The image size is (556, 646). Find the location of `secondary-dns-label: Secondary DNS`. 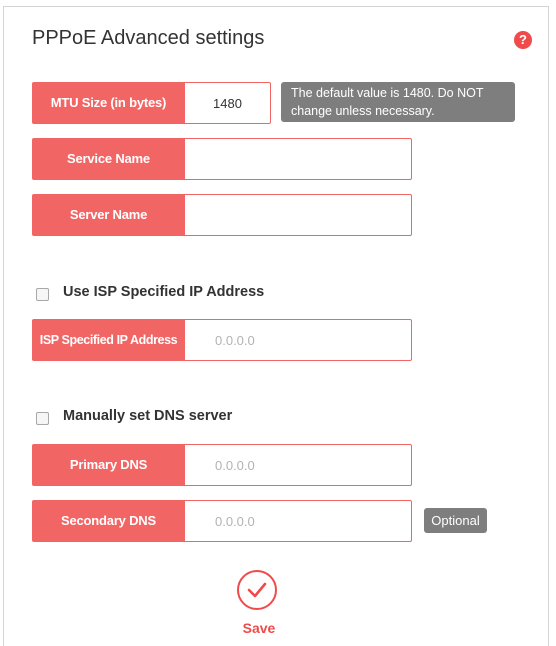

secondary-dns-label: Secondary DNS is located at coordinates (108, 521).